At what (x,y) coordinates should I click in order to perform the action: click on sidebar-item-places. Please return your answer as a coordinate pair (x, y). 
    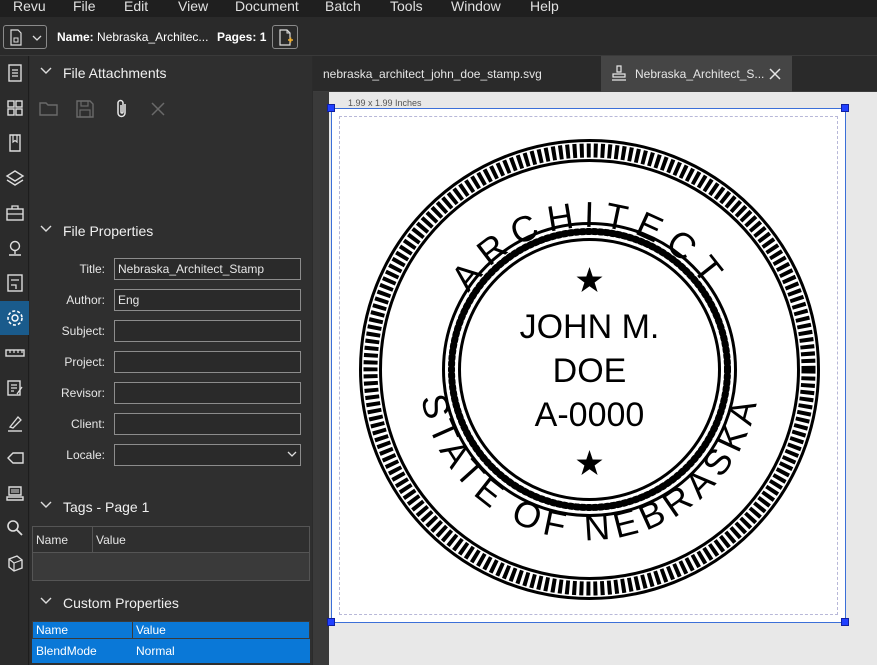
    Looking at the image, I should click on (14, 248).